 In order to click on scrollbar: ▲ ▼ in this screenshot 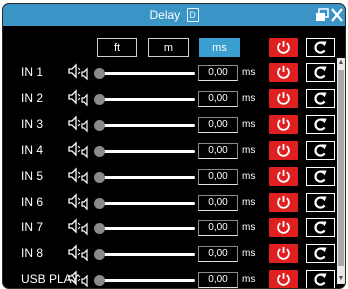, I will do `click(341, 171)`.